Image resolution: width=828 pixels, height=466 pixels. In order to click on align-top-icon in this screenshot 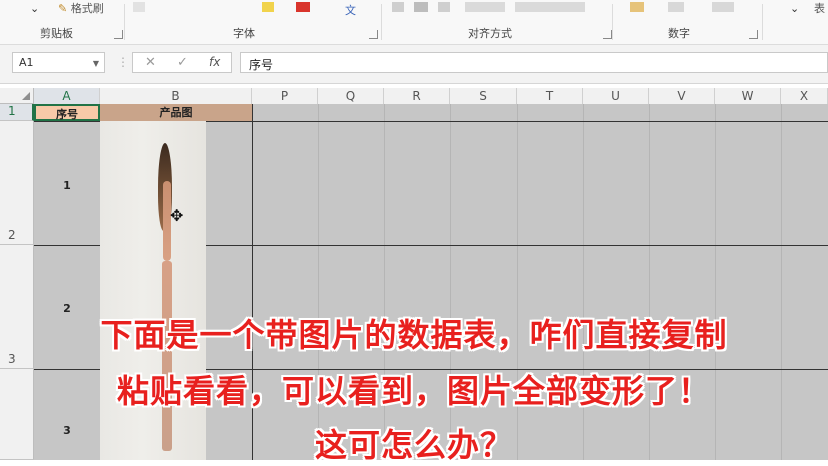, I will do `click(398, 7)`.